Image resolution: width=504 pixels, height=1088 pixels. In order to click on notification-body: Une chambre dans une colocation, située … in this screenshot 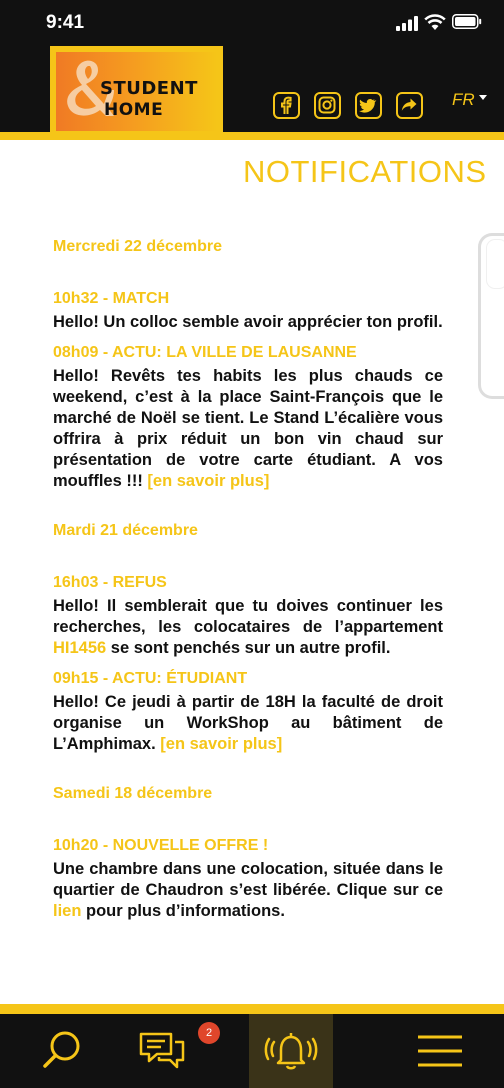, I will do `click(248, 879)`.